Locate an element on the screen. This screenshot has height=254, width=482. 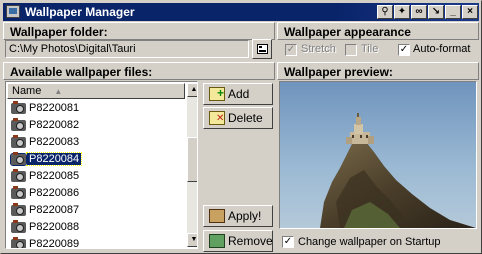
browse-icon is located at coordinates (262, 49).